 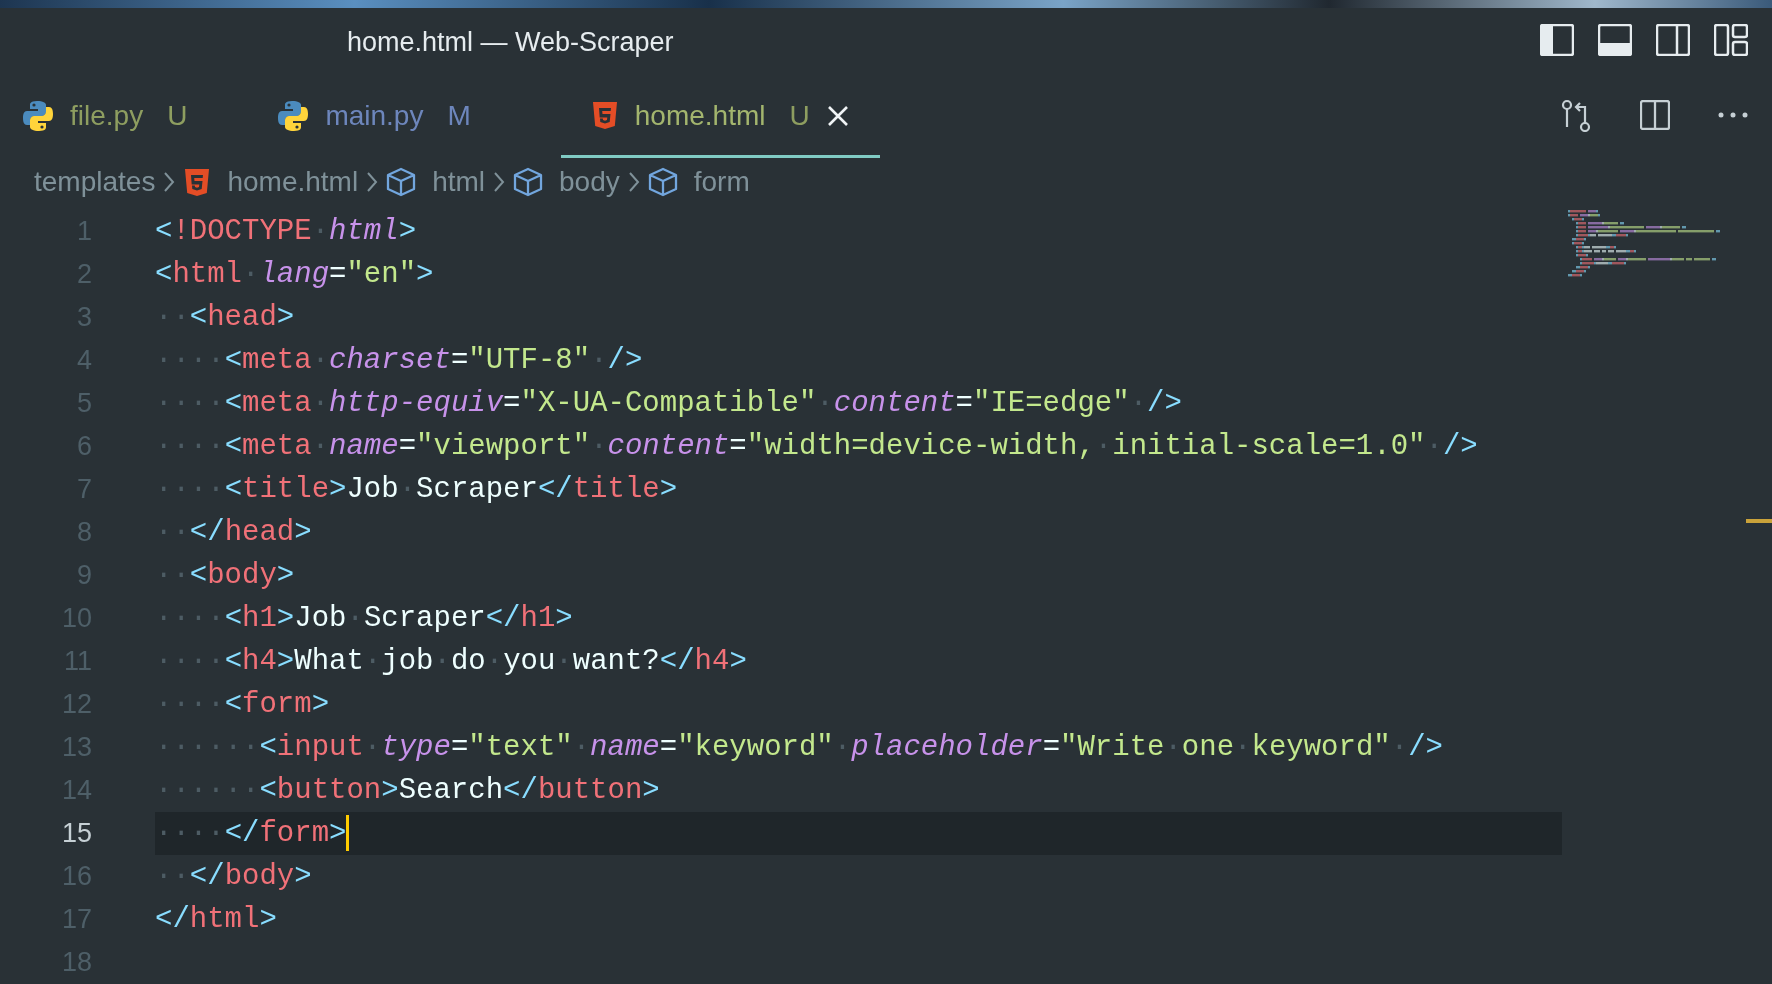 What do you see at coordinates (1759, 521) in the screenshot?
I see `overview-ruler-mark` at bounding box center [1759, 521].